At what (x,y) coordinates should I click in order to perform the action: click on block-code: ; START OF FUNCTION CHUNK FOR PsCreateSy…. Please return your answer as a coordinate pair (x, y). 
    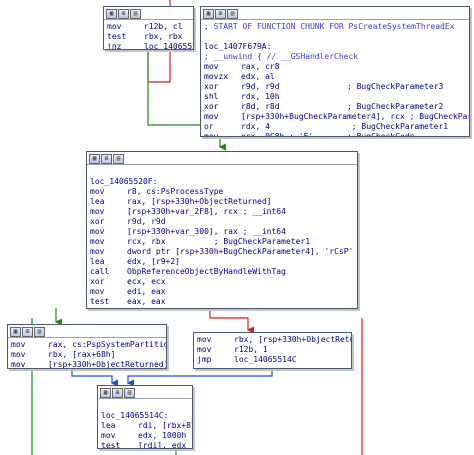
    Looking at the image, I should click on (335, 78).